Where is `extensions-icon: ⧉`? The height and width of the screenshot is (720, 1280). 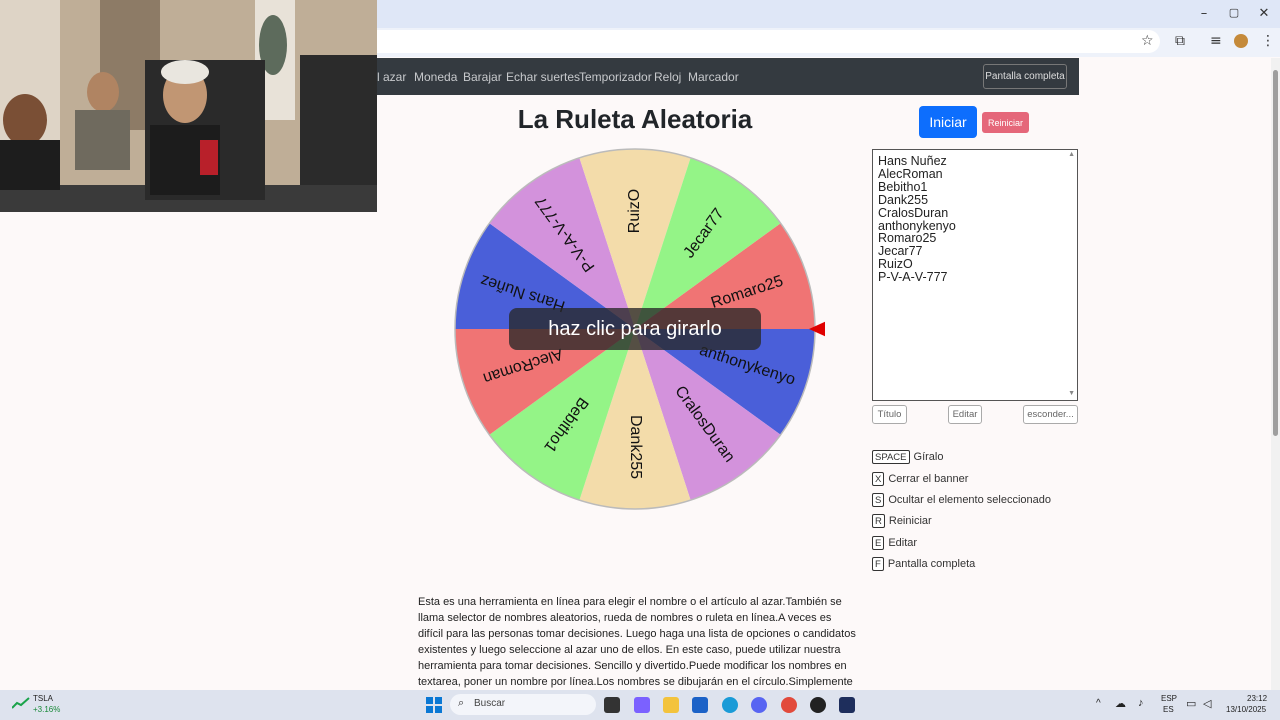
extensions-icon: ⧉ is located at coordinates (1180, 41).